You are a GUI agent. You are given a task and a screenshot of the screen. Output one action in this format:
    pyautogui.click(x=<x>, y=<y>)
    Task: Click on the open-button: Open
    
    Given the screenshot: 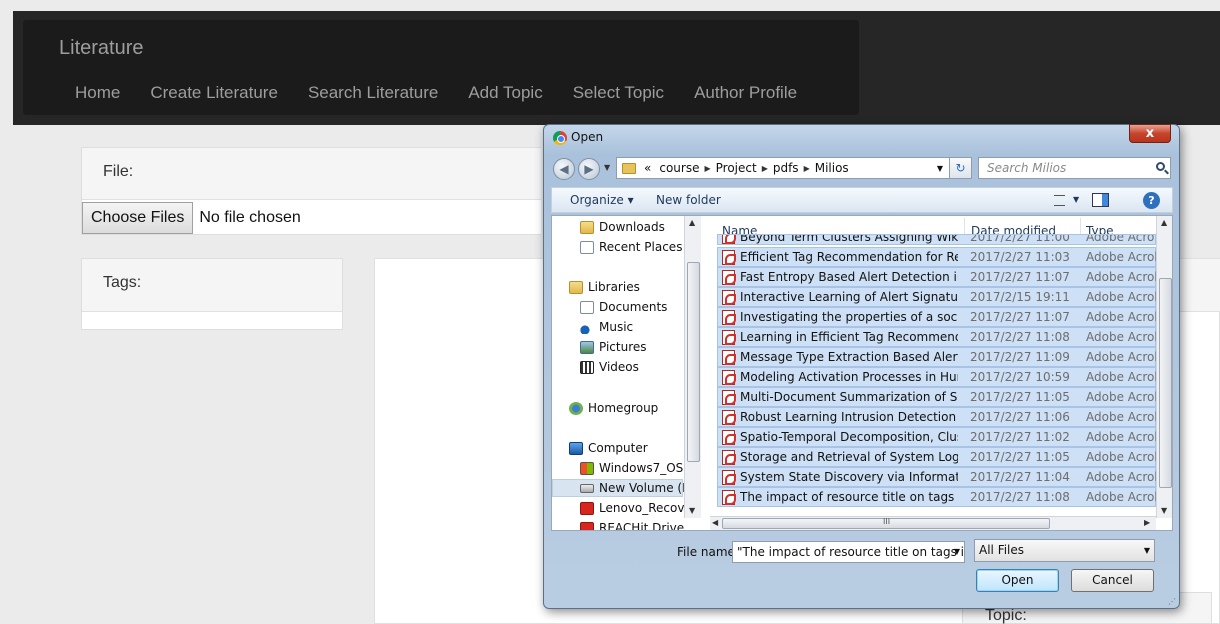 What is the action you would take?
    pyautogui.click(x=1017, y=580)
    